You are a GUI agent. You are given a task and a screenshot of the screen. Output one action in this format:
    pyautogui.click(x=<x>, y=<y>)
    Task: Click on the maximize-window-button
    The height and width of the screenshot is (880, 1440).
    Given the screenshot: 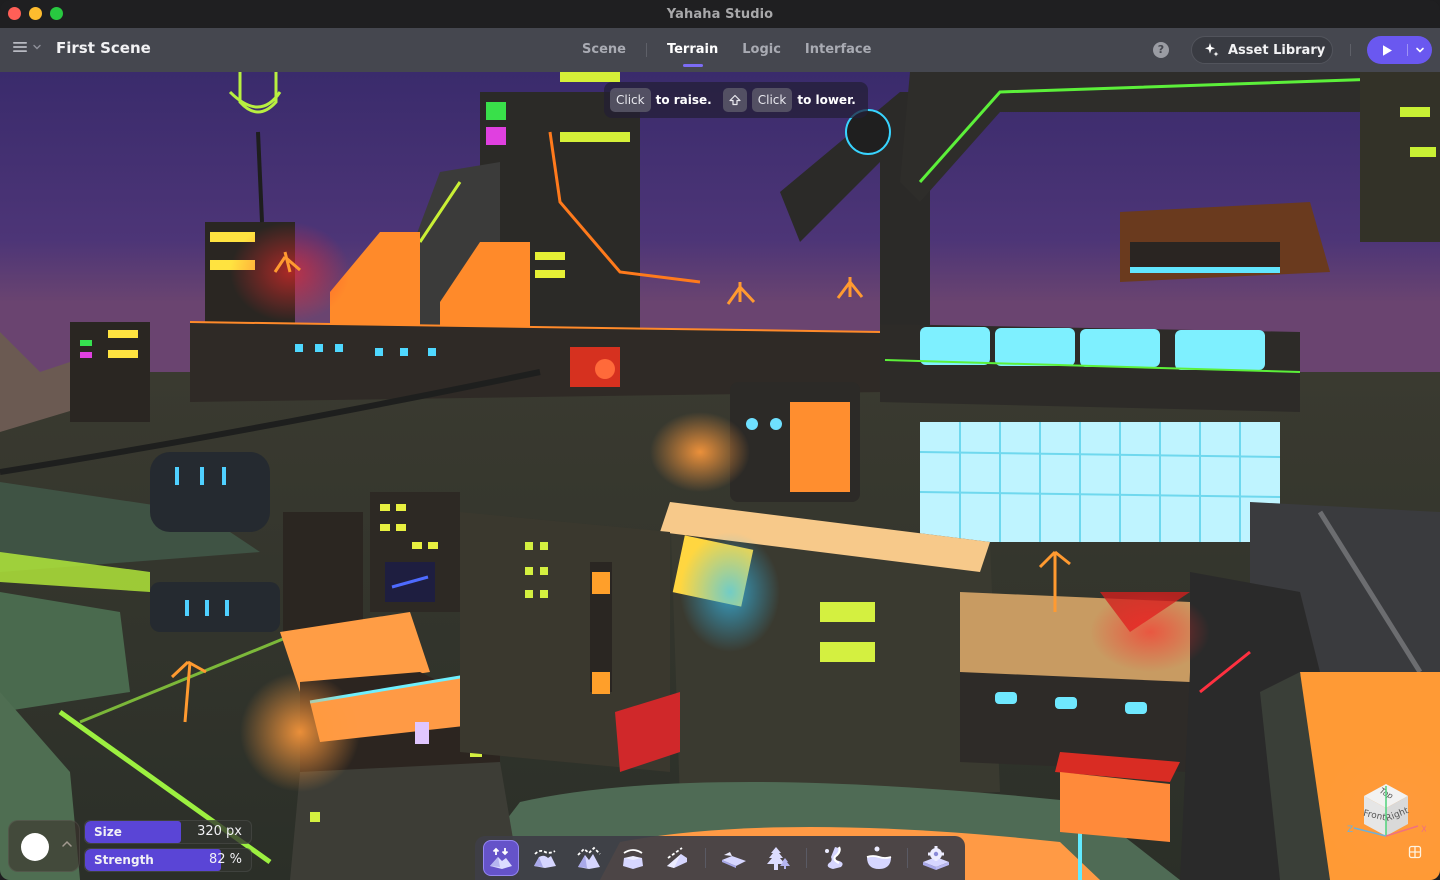 What is the action you would take?
    pyautogui.click(x=56, y=13)
    